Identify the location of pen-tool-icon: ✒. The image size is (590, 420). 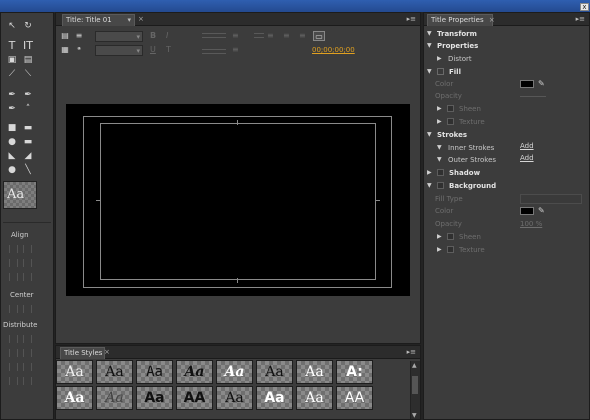
(12, 95).